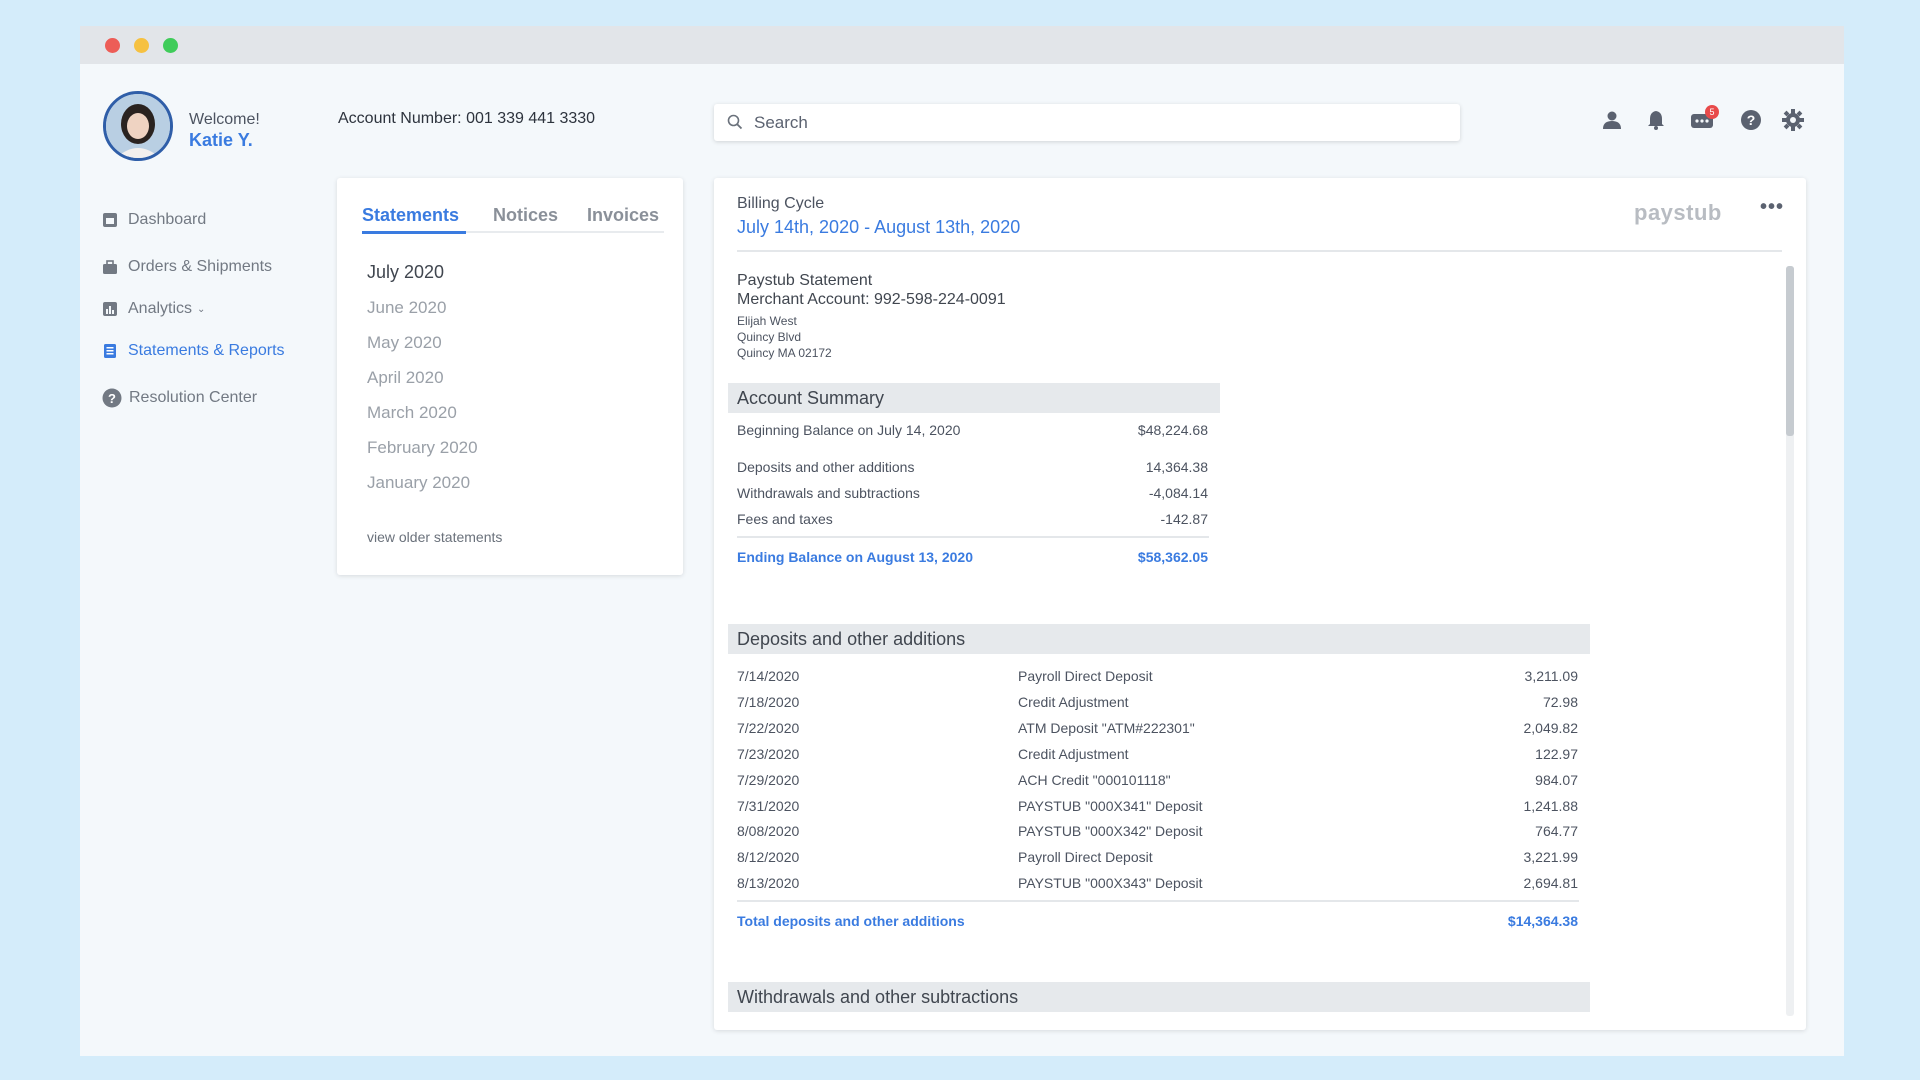 The height and width of the screenshot is (1080, 1920). Describe the element at coordinates (781, 203) in the screenshot. I see `billing-cycle-label: Billing Cycle` at that location.